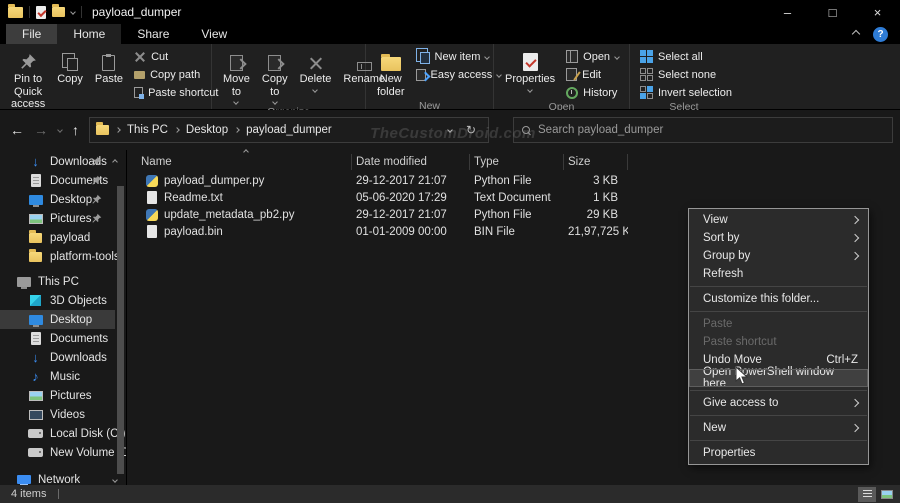  Describe the element at coordinates (63, 357) in the screenshot. I see `sidebar-item-downloads: ↓ Downloads` at that location.